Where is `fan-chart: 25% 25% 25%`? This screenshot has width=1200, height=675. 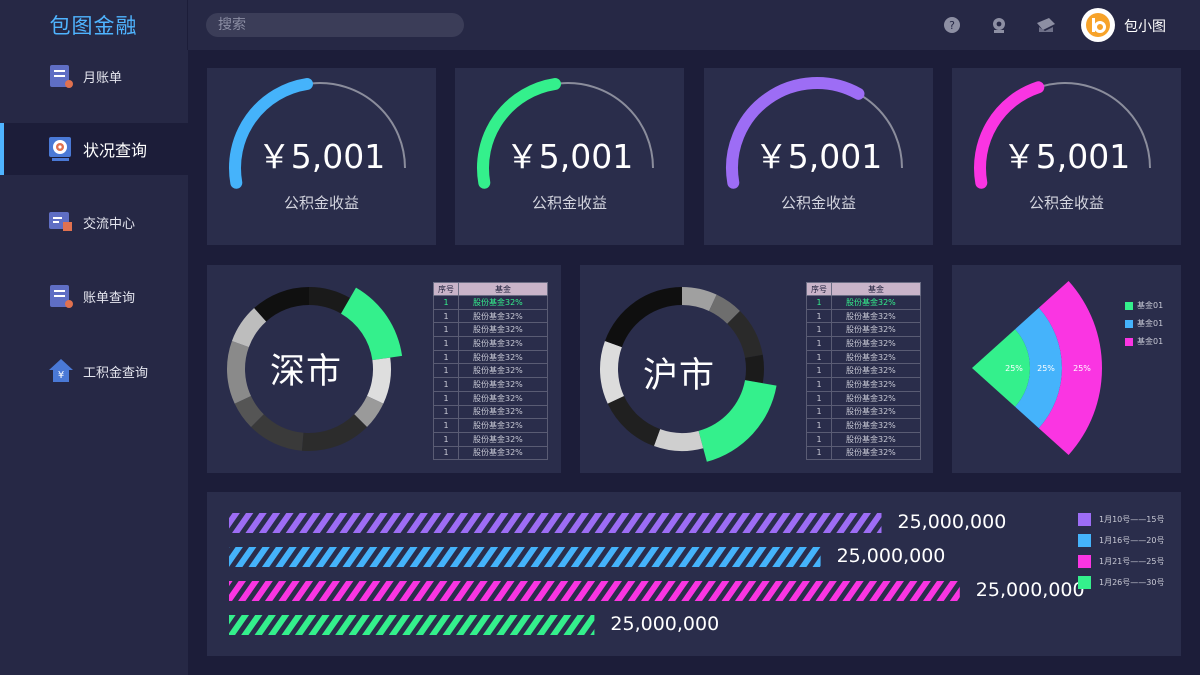
fan-chart: 25% 25% 25% is located at coordinates (1037, 368).